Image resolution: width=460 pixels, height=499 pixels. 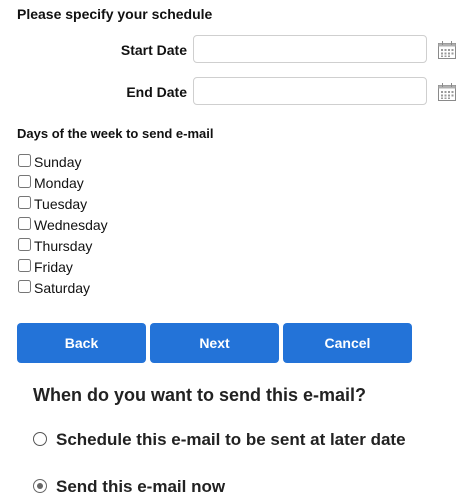 What do you see at coordinates (115, 133) in the screenshot?
I see `days-of-week-title: Days of the week to send e-mail` at bounding box center [115, 133].